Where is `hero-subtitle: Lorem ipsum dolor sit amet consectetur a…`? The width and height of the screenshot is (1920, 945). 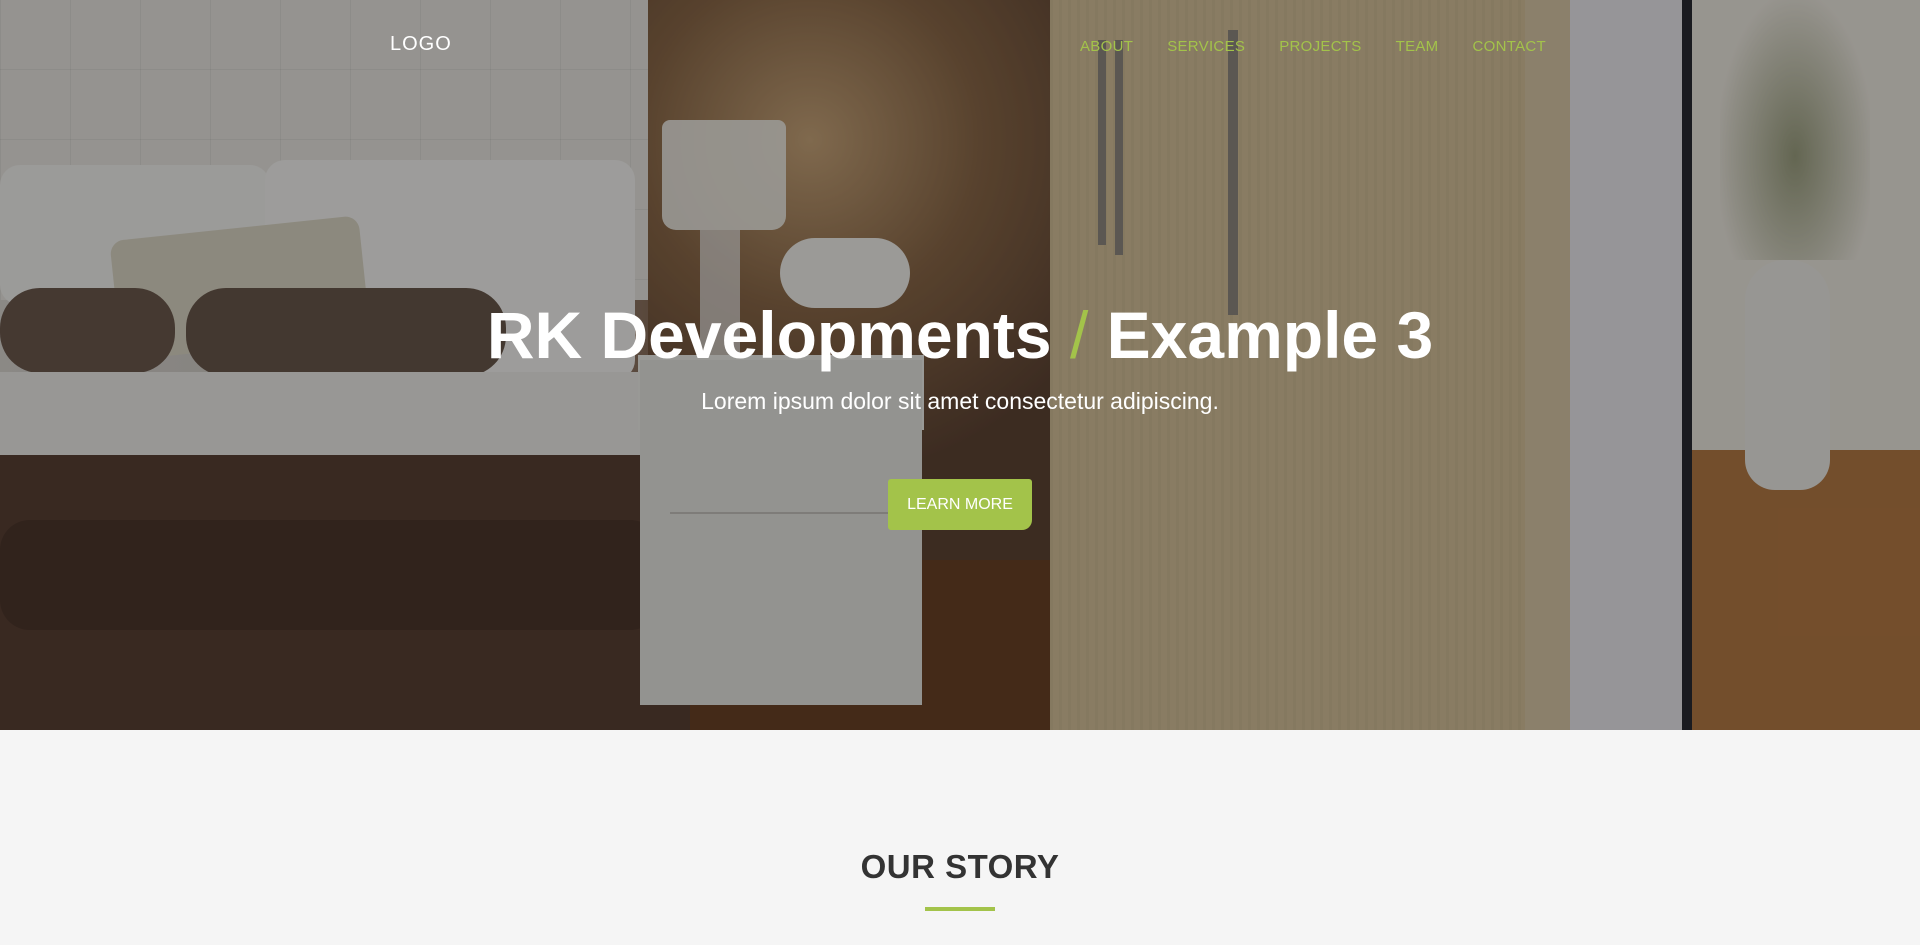 hero-subtitle: Lorem ipsum dolor sit amet consectetur a… is located at coordinates (960, 401).